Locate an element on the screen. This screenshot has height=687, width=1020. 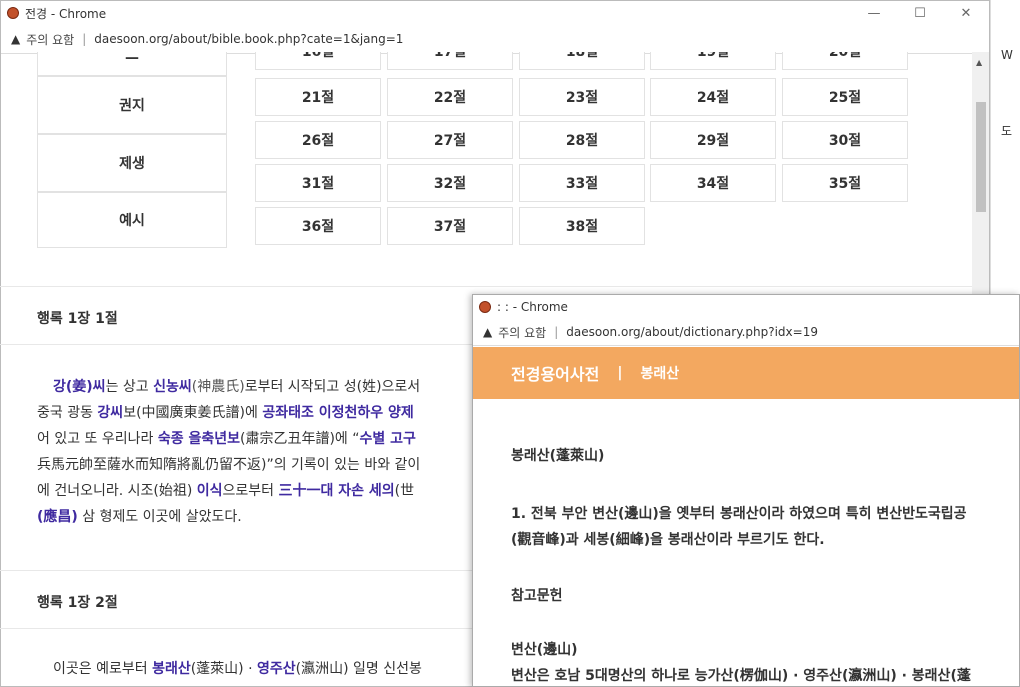
scroll-up-icon: ▲ is located at coordinates (979, 62).